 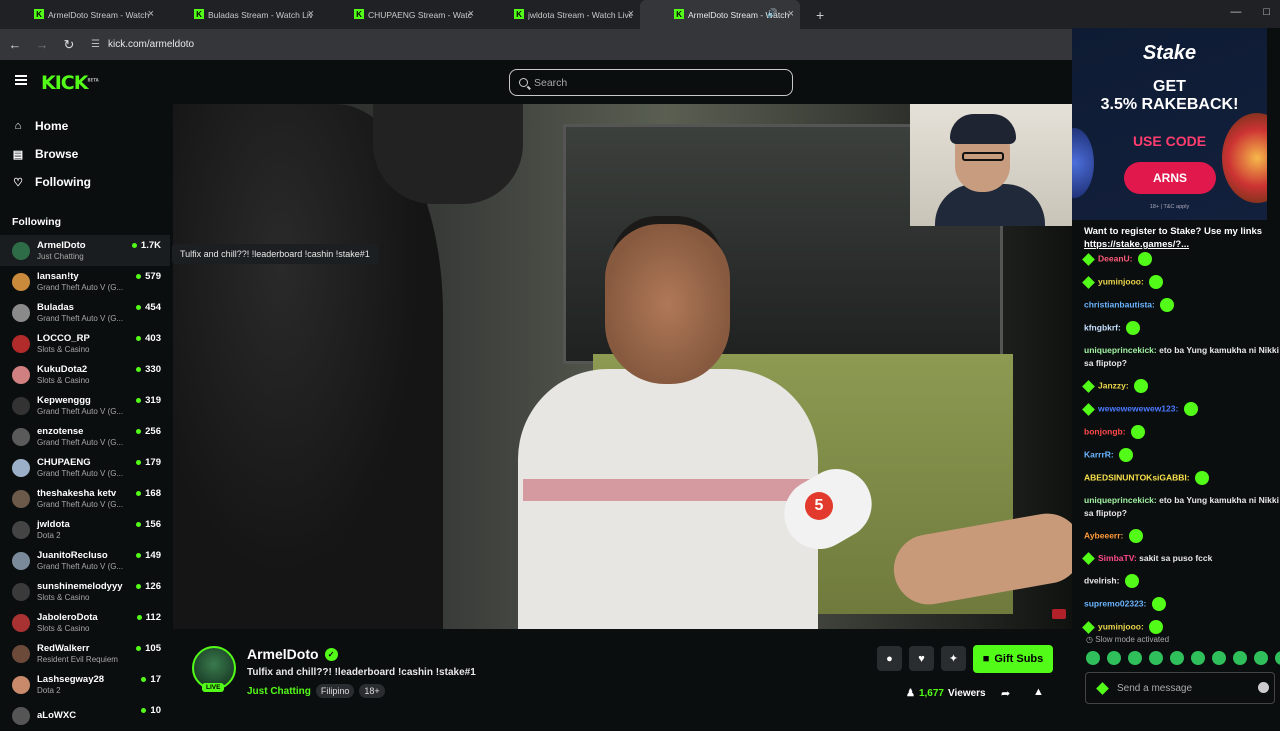 What do you see at coordinates (1038, 692) in the screenshot?
I see `report-icon: ▲` at bounding box center [1038, 692].